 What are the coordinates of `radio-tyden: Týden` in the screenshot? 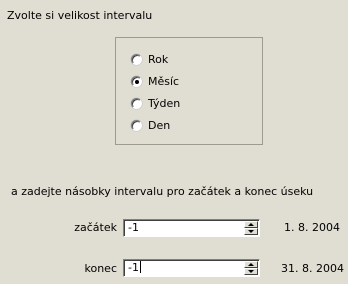 It's located at (155, 103).